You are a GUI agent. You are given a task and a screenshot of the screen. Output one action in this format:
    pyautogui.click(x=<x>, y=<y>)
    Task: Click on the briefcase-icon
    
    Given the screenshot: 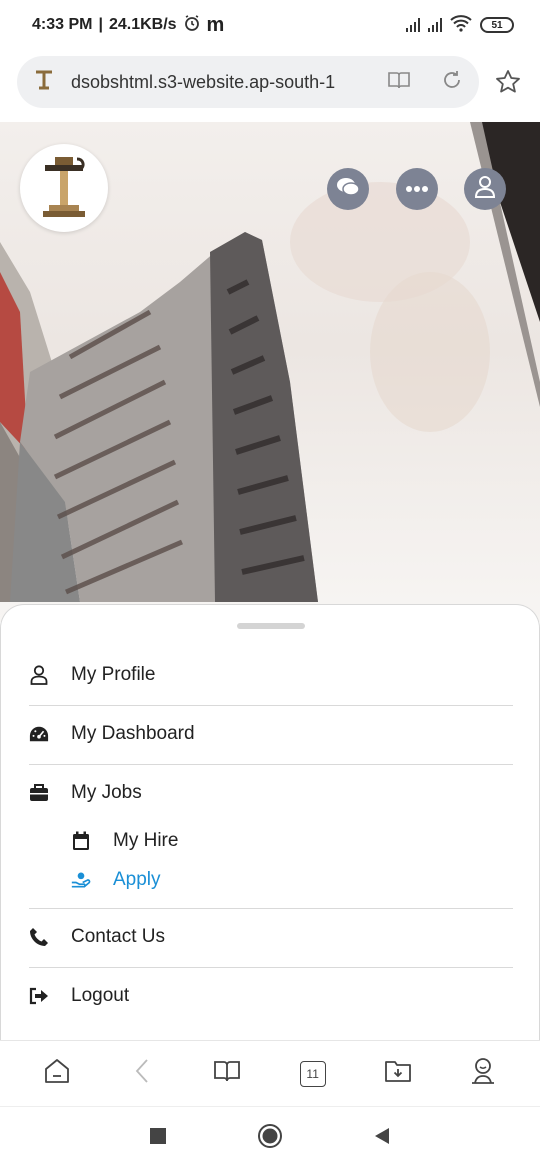 What is the action you would take?
    pyautogui.click(x=39, y=793)
    